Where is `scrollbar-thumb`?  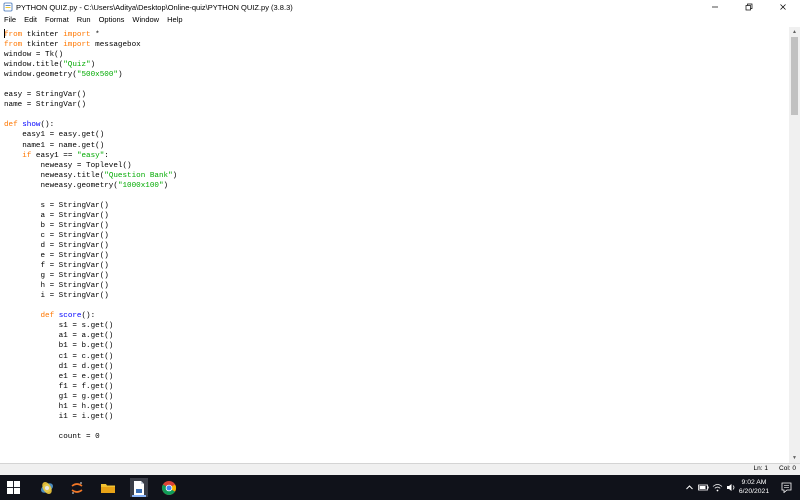 scrollbar-thumb is located at coordinates (794, 76).